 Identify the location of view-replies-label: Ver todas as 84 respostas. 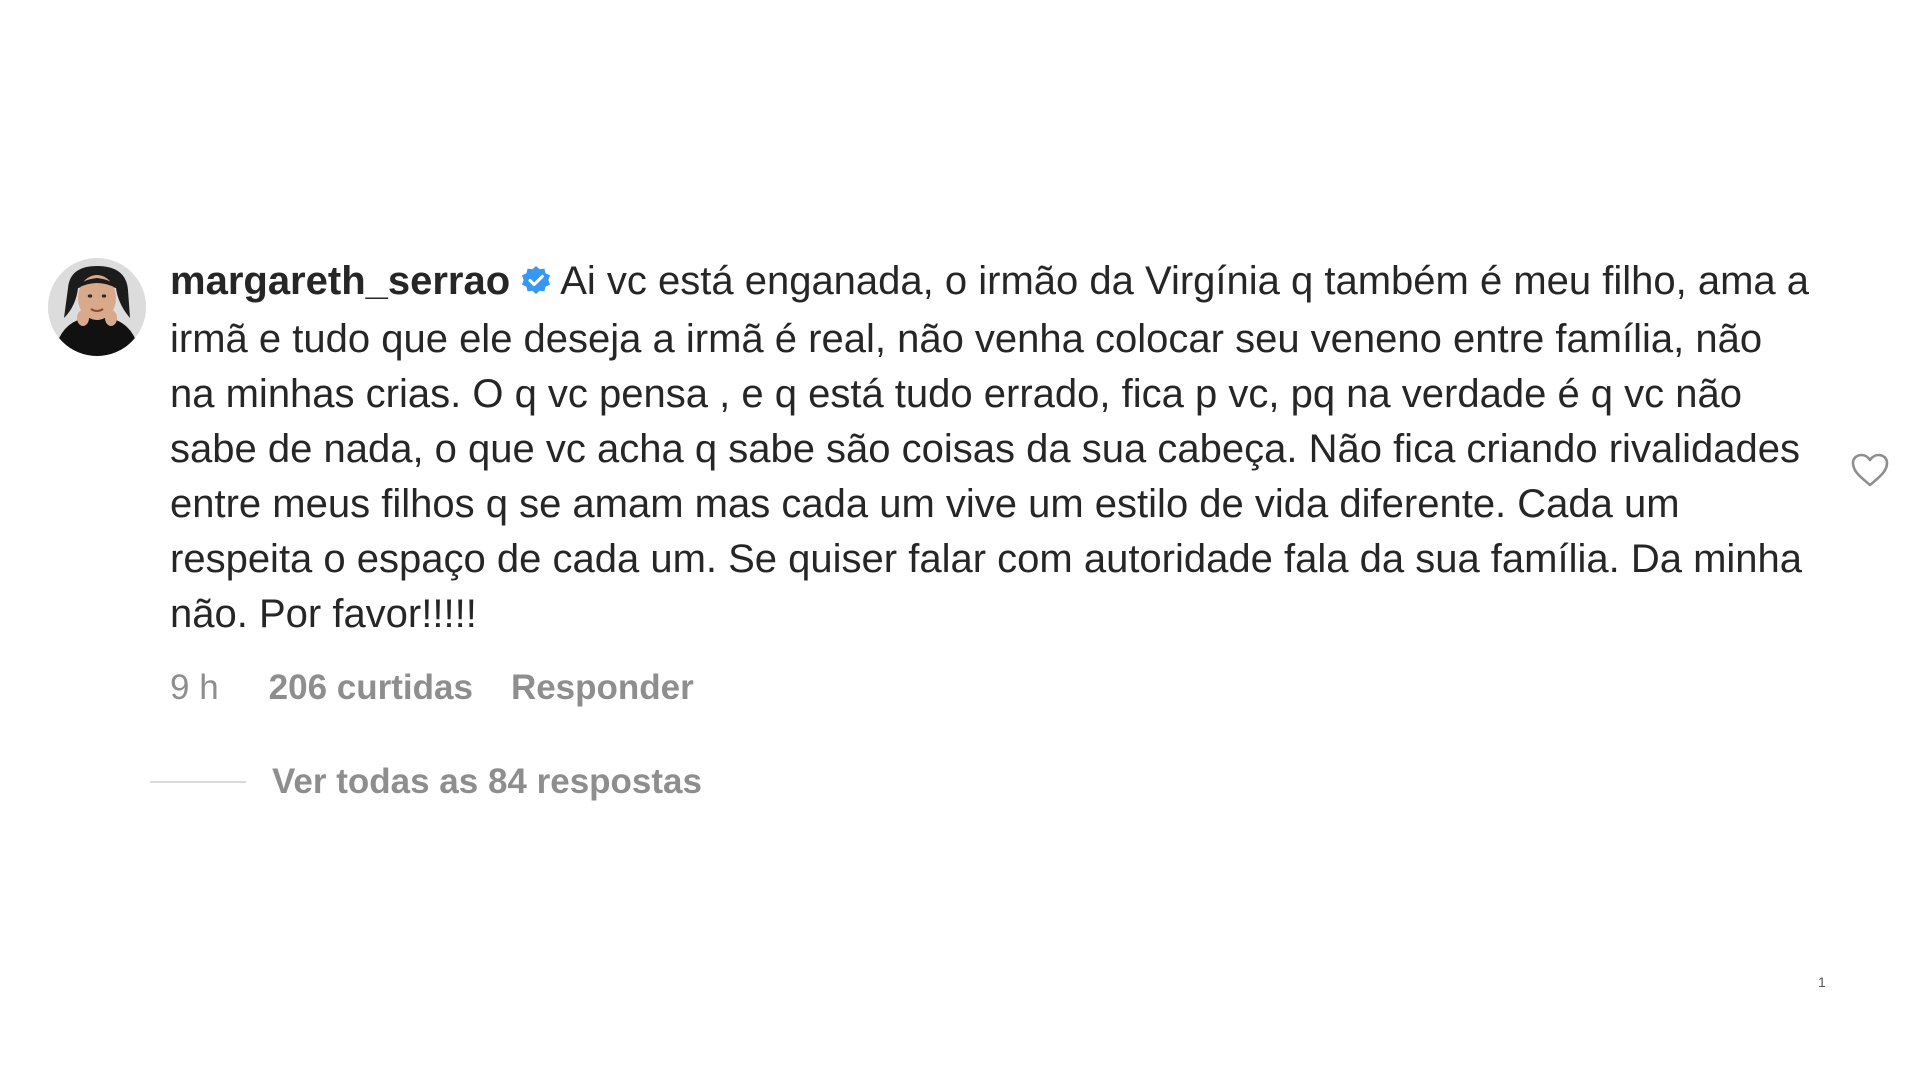
(487, 781).